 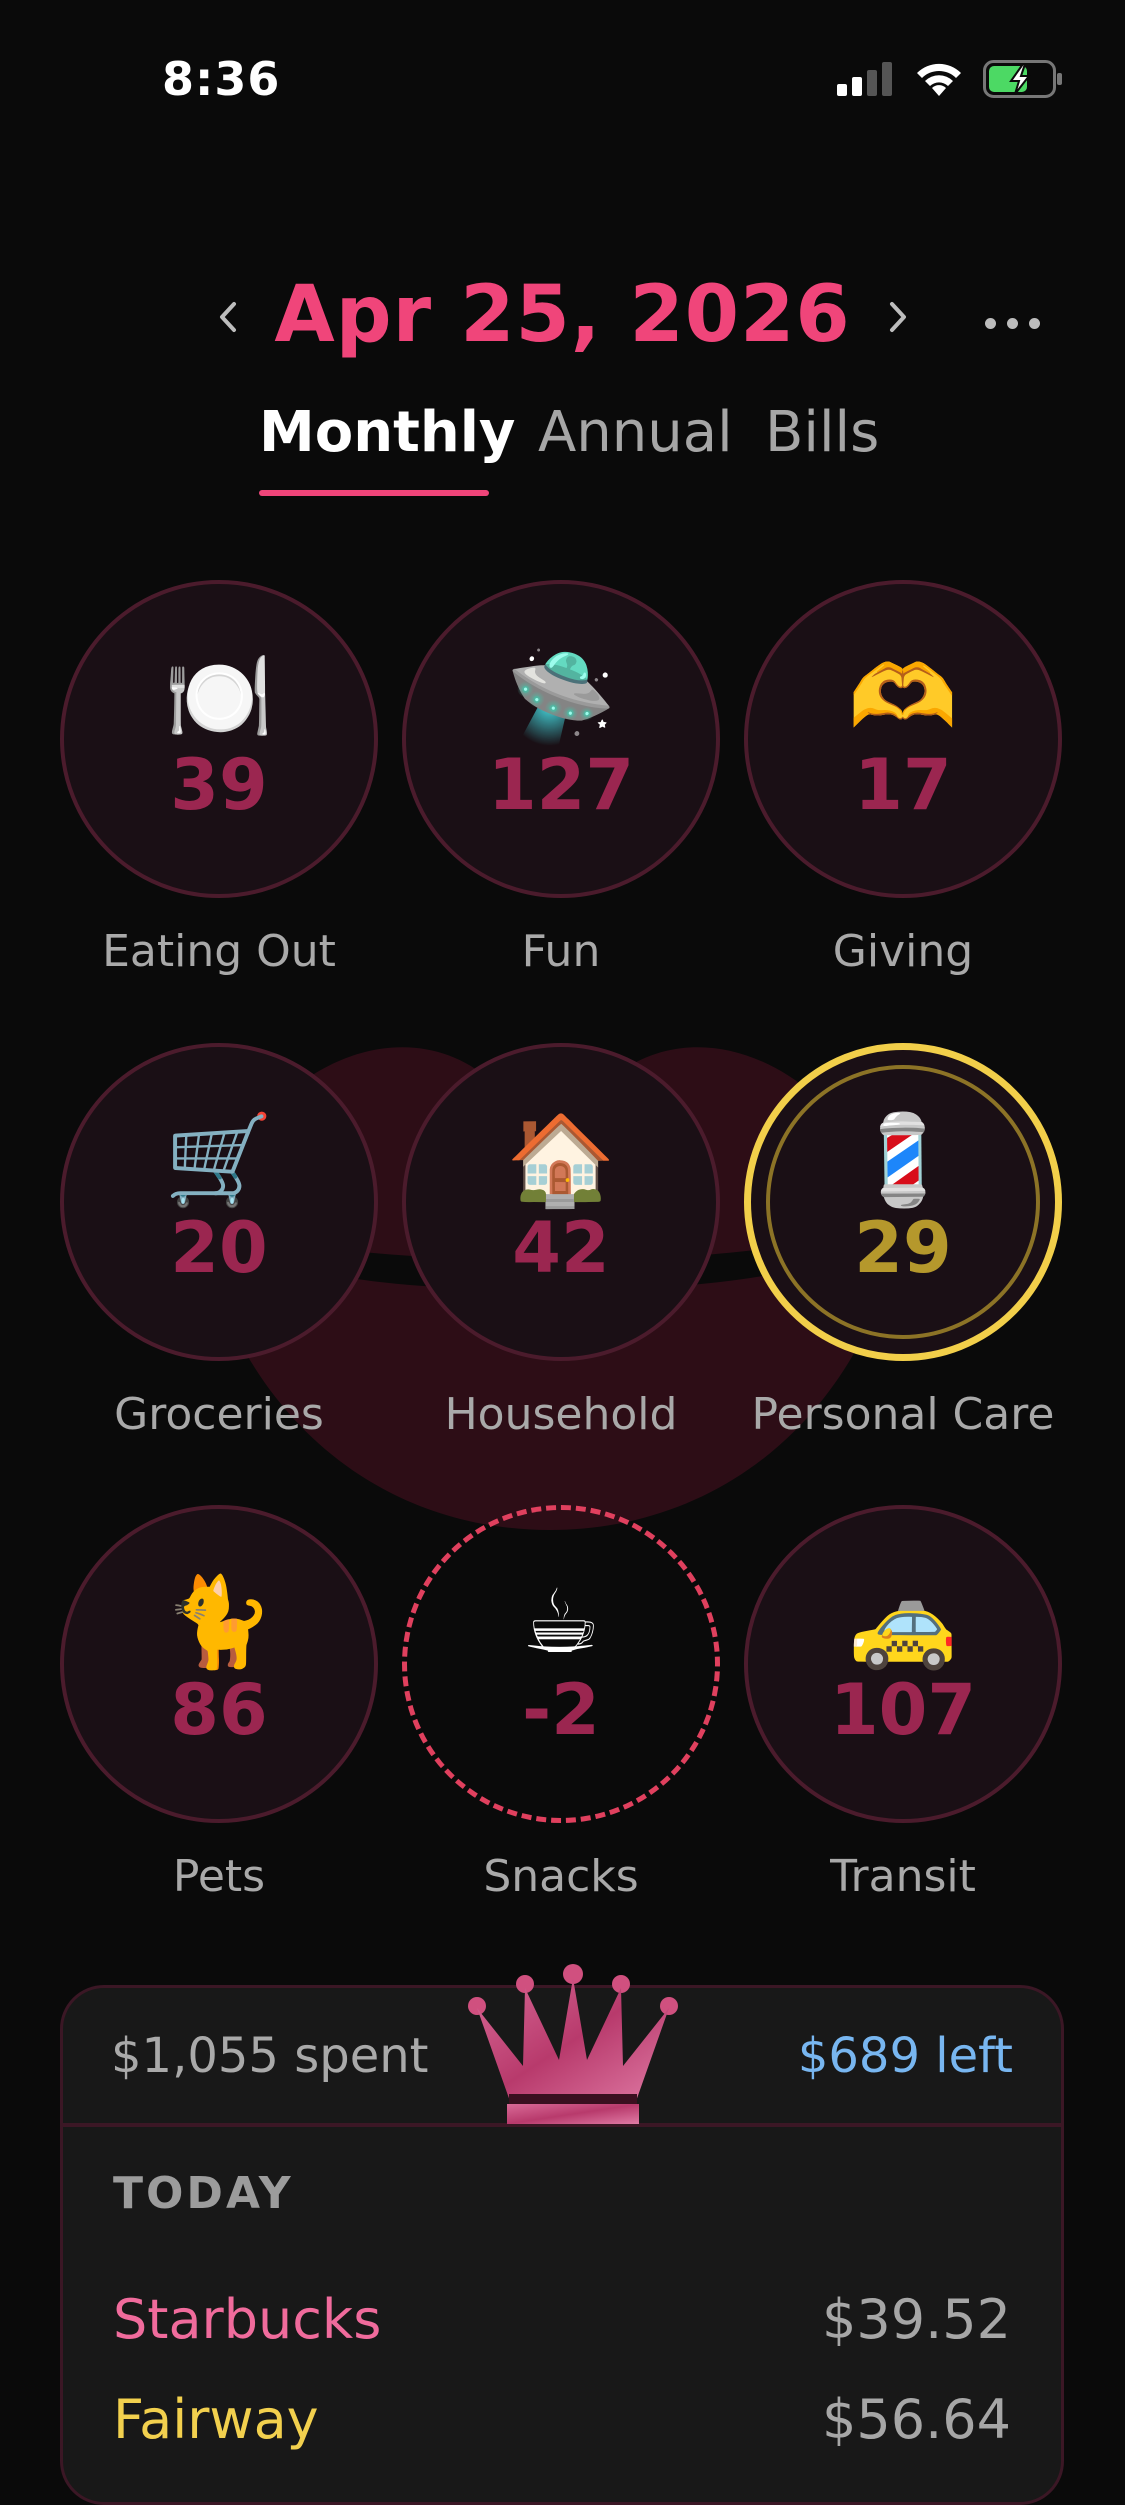 I want to click on category-value: 127, so click(x=561, y=785).